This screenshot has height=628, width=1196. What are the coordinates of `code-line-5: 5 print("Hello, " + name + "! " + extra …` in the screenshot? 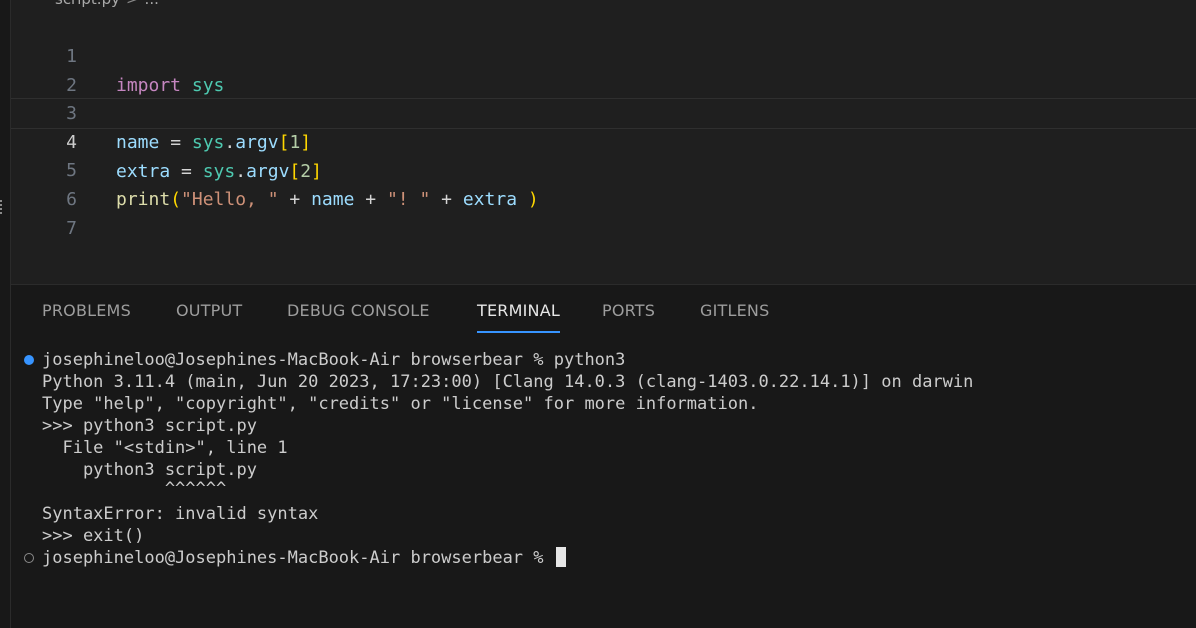 It's located at (603, 168).